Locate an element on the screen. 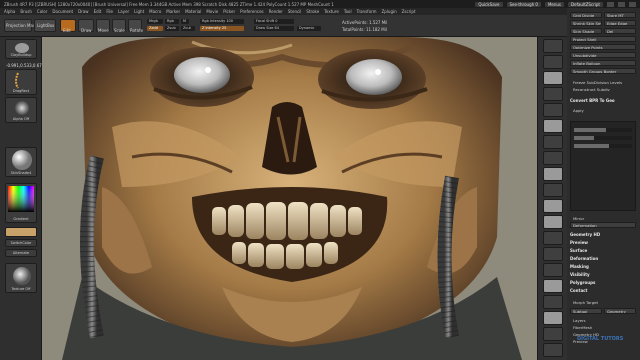 Image resolution: width=640 pixels, height=360 pixels. lsym-icon is located at coordinates (553, 190).